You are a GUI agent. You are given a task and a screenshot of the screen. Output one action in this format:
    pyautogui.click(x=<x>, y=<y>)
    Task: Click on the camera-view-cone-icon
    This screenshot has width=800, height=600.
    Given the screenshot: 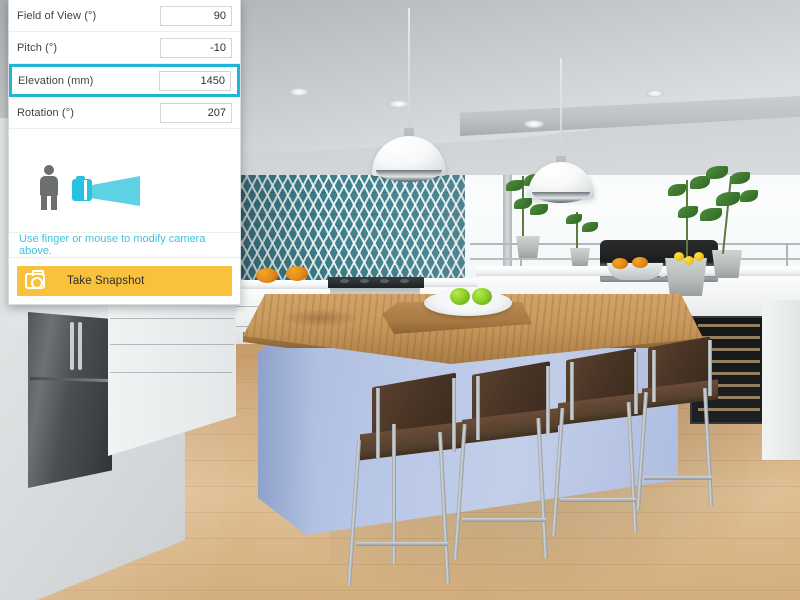 What is the action you would take?
    pyautogui.click(x=107, y=191)
    